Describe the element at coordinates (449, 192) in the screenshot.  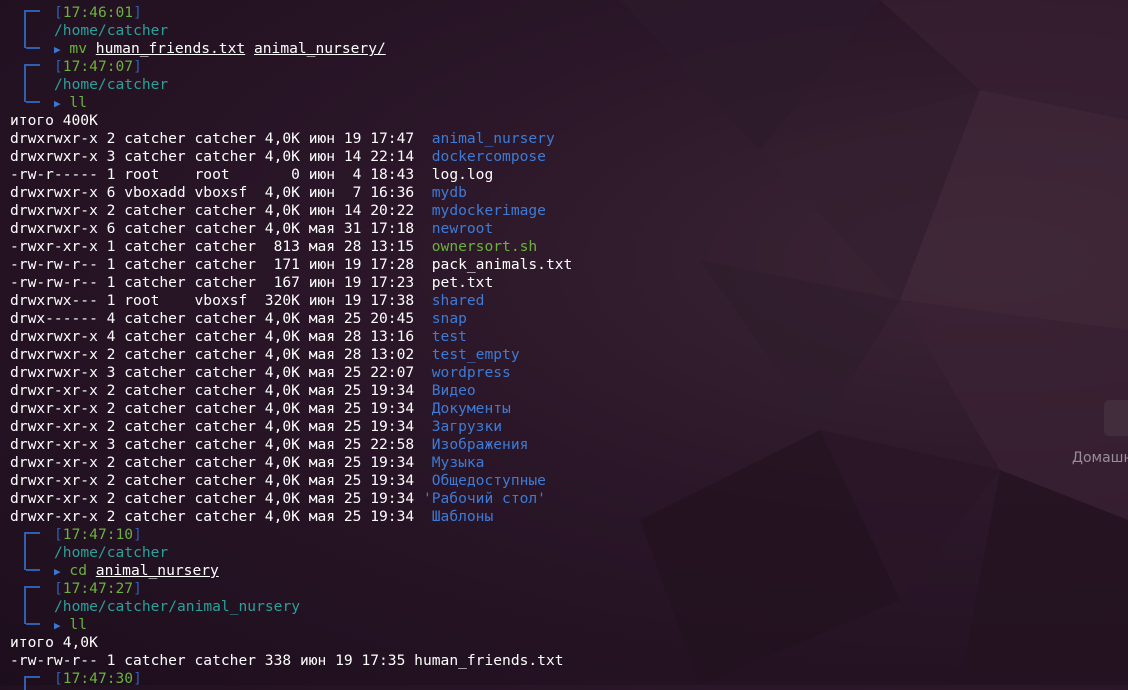
I see `directory-name: mydb` at that location.